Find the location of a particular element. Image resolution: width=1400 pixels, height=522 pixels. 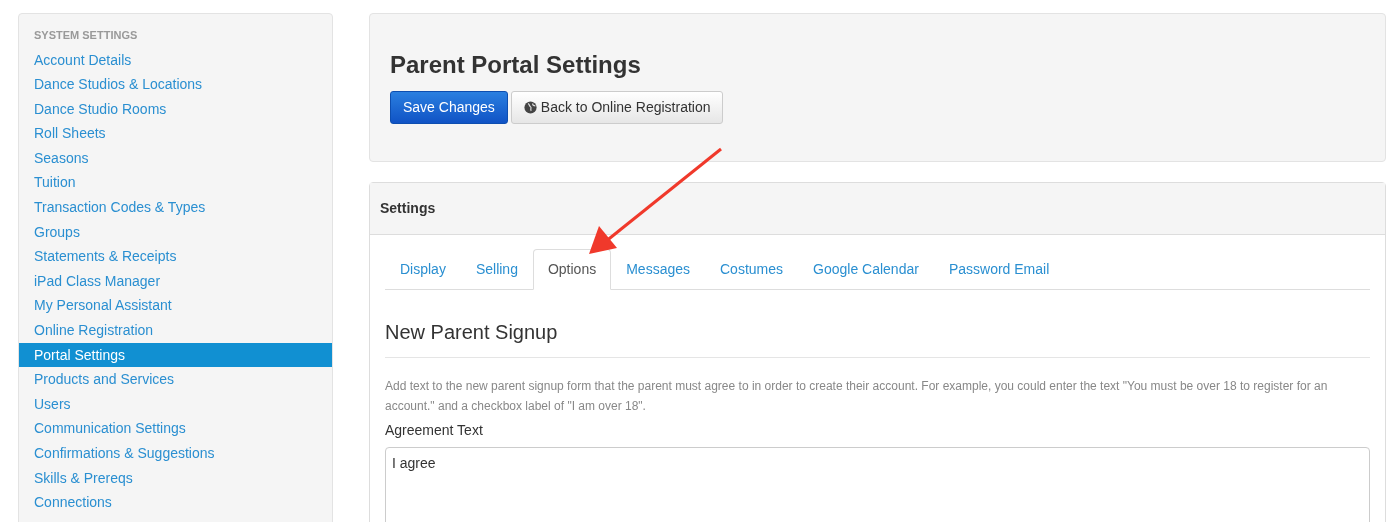

save-button: Save Changes is located at coordinates (449, 107).